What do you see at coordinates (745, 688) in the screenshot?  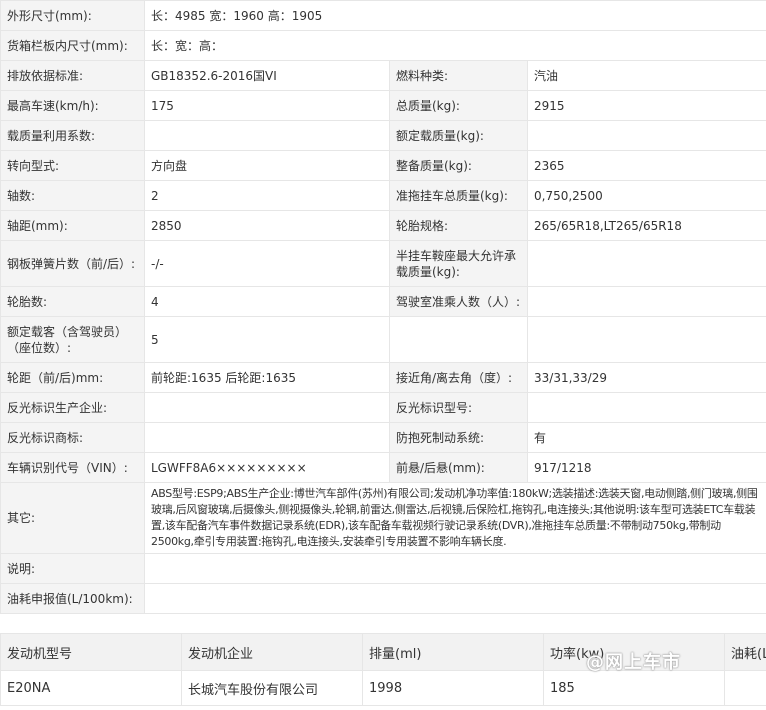 I see `cell-fuel-consumption` at bounding box center [745, 688].